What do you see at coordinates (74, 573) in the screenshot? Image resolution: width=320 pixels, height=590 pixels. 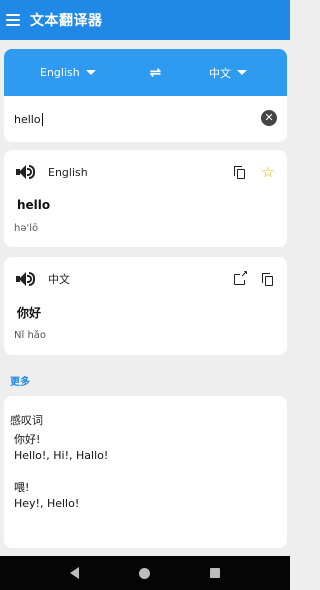 I see `back-icon` at bounding box center [74, 573].